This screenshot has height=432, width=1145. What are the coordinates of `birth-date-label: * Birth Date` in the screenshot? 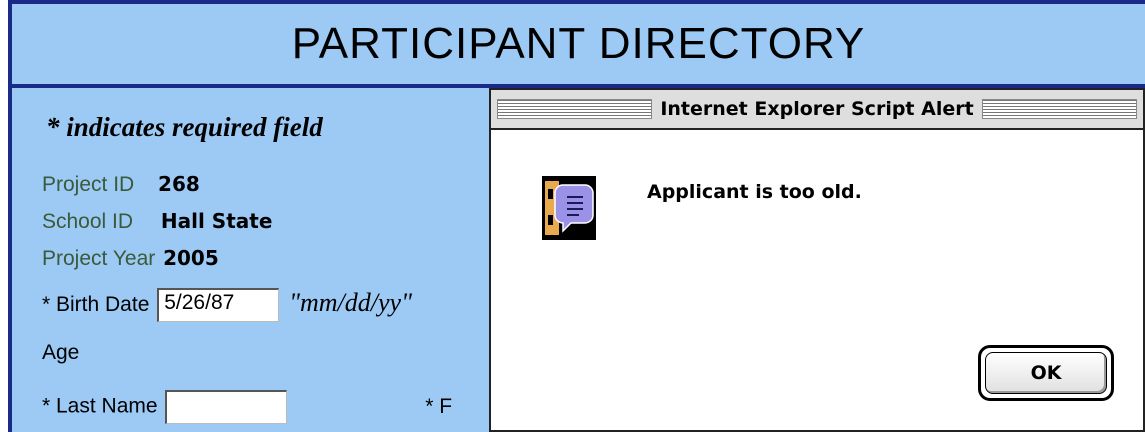 It's located at (96, 304).